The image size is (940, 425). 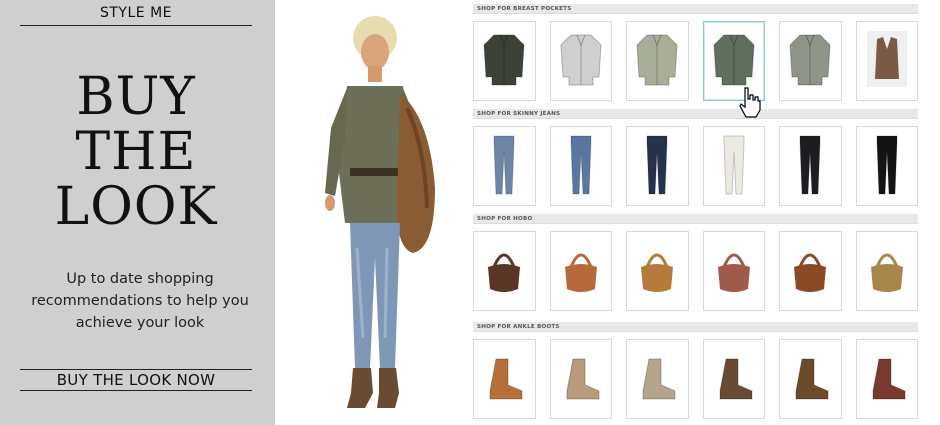 I want to click on headline-line-2: THE, so click(x=136, y=152).